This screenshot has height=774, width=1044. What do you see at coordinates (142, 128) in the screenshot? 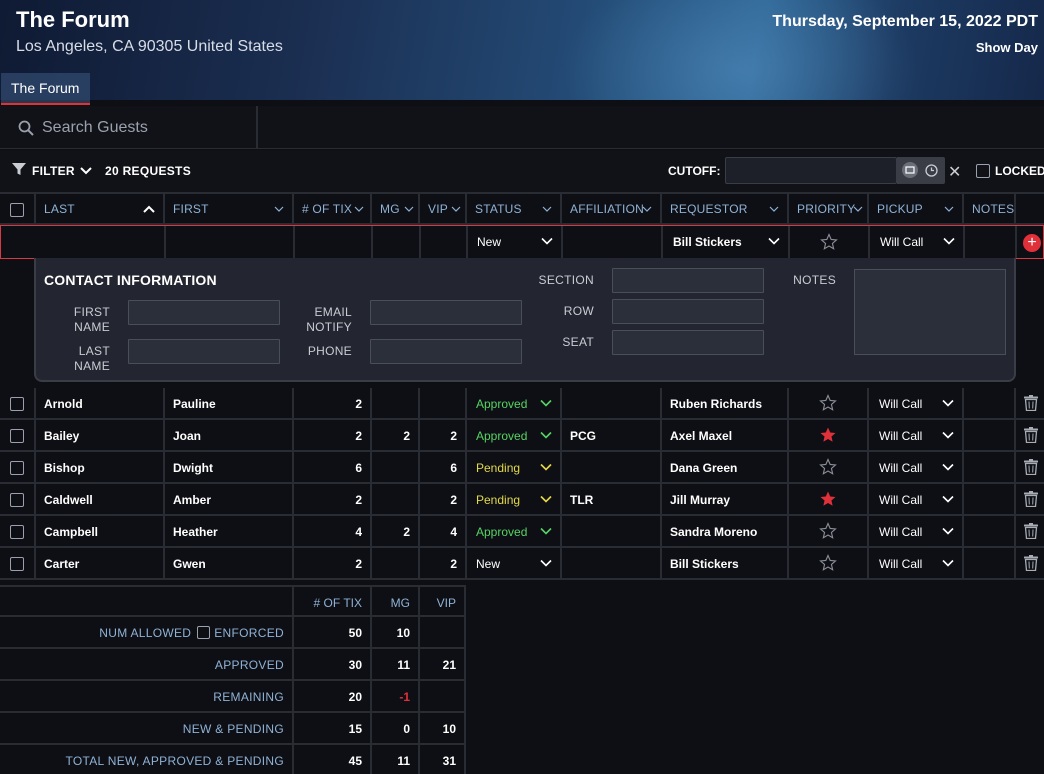
I see `search-input` at bounding box center [142, 128].